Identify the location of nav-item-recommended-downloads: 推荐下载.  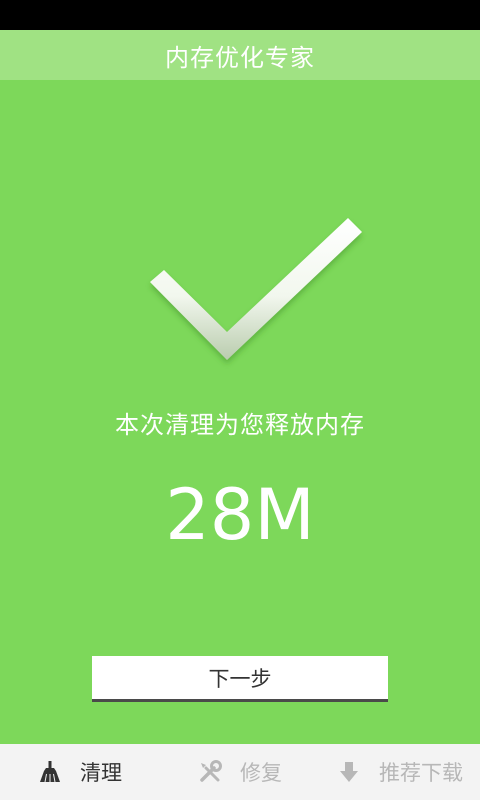
(400, 772).